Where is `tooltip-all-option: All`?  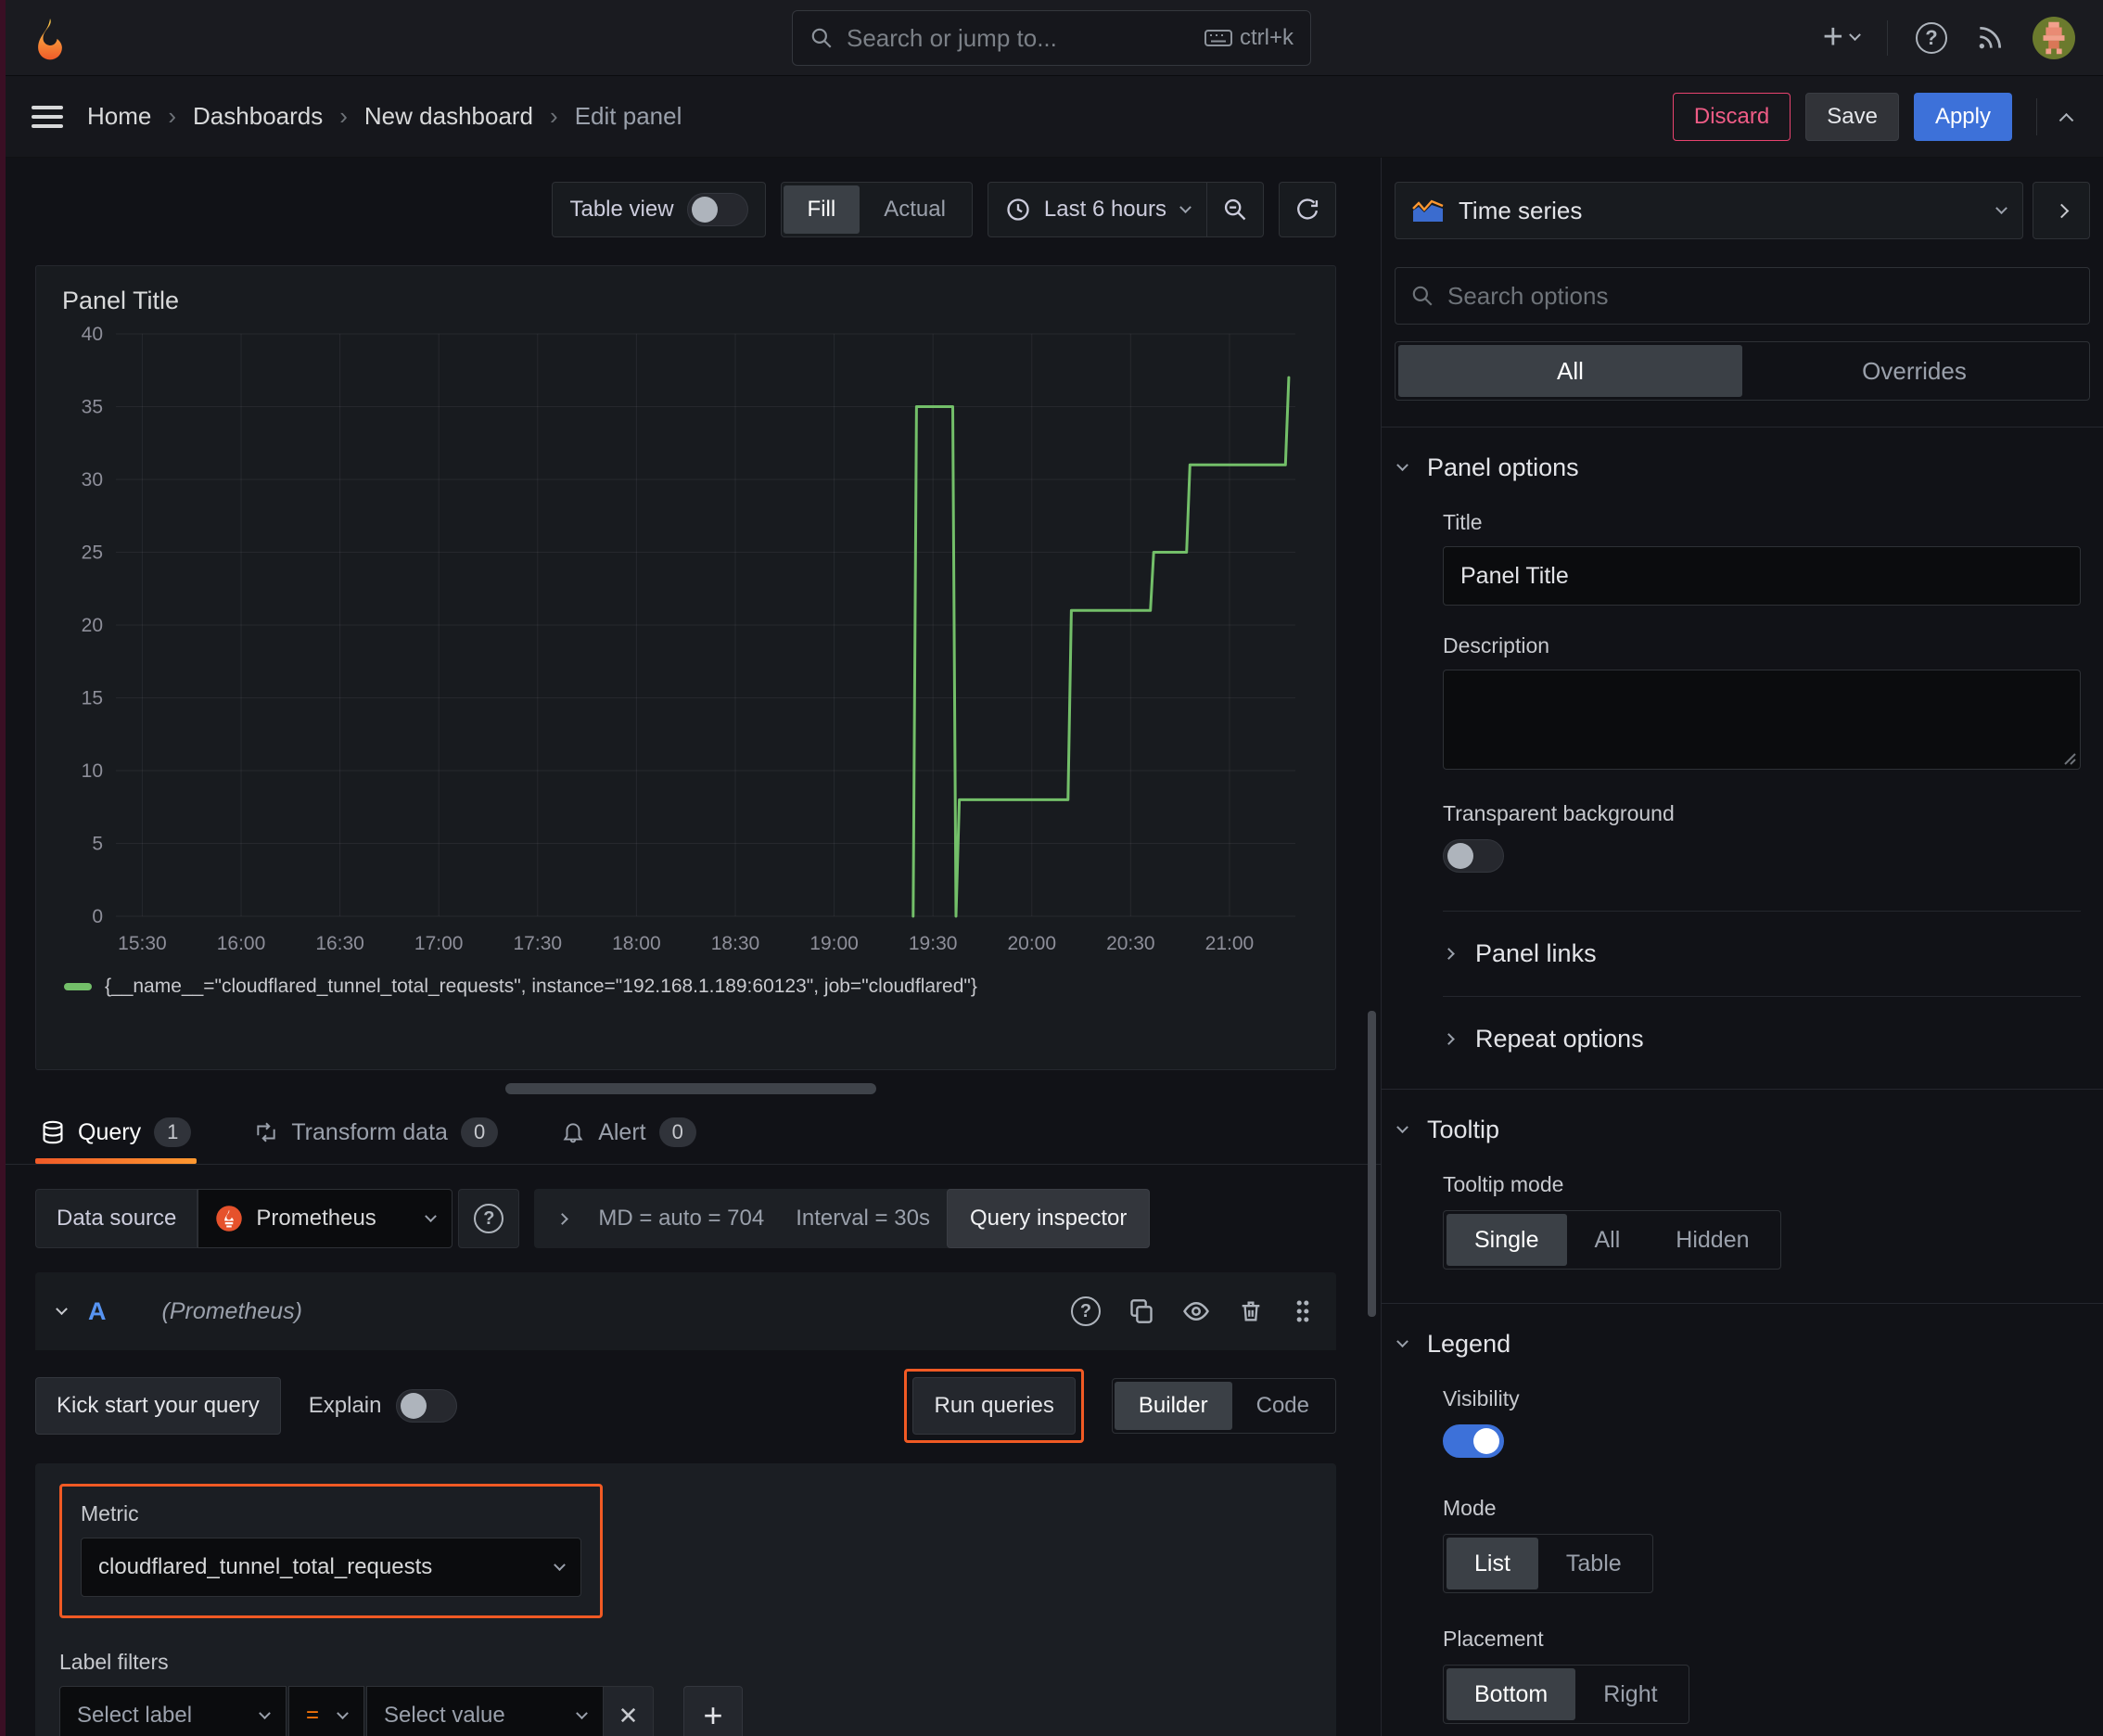 tooltip-all-option: All is located at coordinates (1608, 1240).